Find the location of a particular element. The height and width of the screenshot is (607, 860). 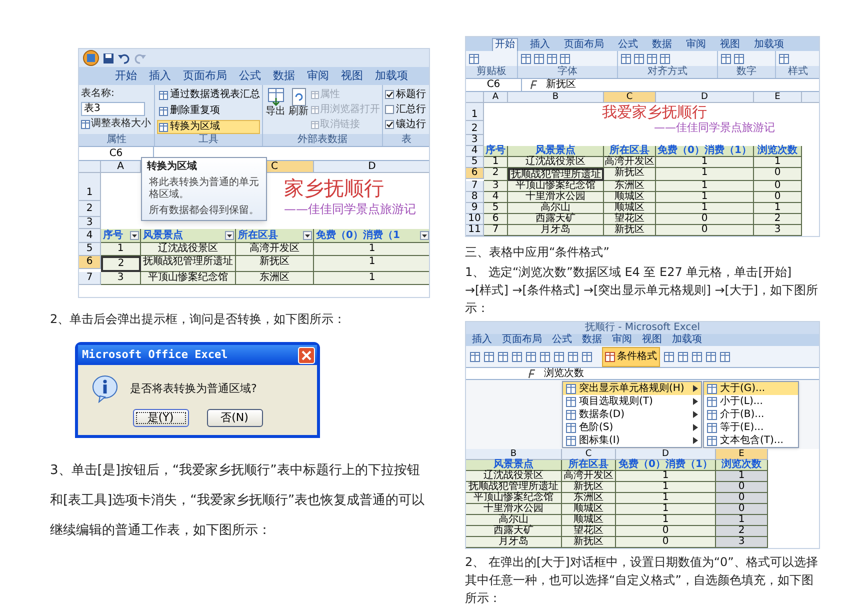

dialog-button: 否(N) is located at coordinates (234, 418).